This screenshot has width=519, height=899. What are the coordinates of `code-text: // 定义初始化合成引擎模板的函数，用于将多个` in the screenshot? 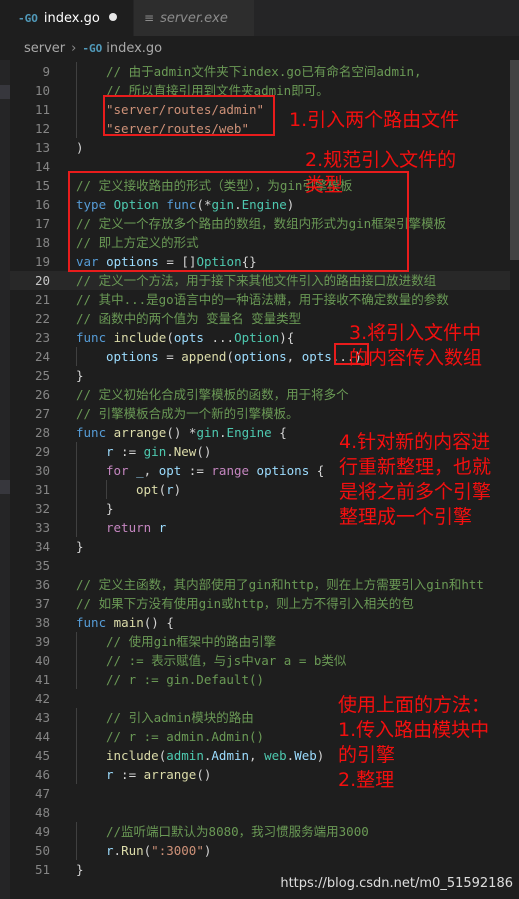 It's located at (212, 394).